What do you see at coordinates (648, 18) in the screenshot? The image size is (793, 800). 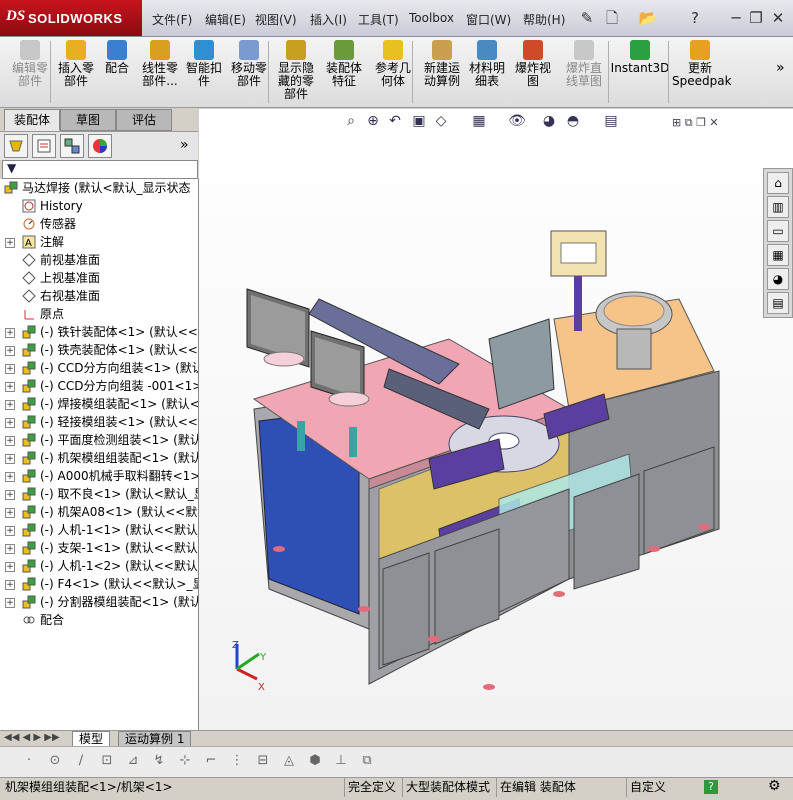 I see `open-document-icon: 📂` at bounding box center [648, 18].